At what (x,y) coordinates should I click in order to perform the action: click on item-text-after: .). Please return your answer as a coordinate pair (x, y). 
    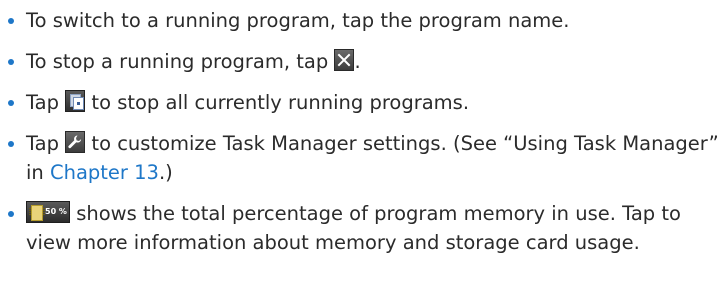
    Looking at the image, I should click on (165, 172).